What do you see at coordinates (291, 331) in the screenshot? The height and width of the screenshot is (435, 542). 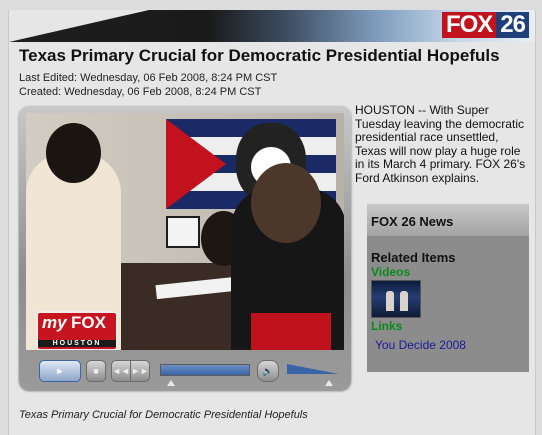 I see `video-scene-red-skirt` at bounding box center [291, 331].